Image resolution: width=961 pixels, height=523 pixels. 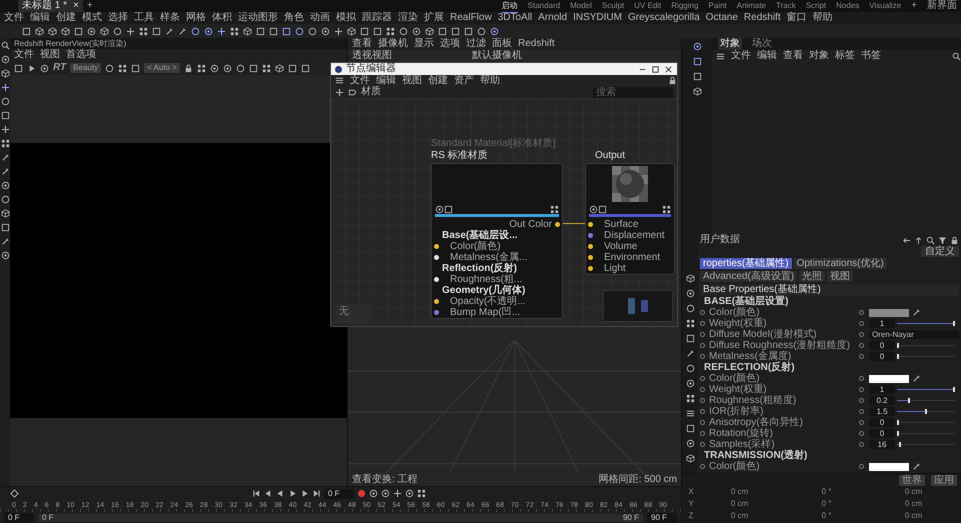 What do you see at coordinates (882, 422) in the screenshot?
I see `value-field: 0` at bounding box center [882, 422].